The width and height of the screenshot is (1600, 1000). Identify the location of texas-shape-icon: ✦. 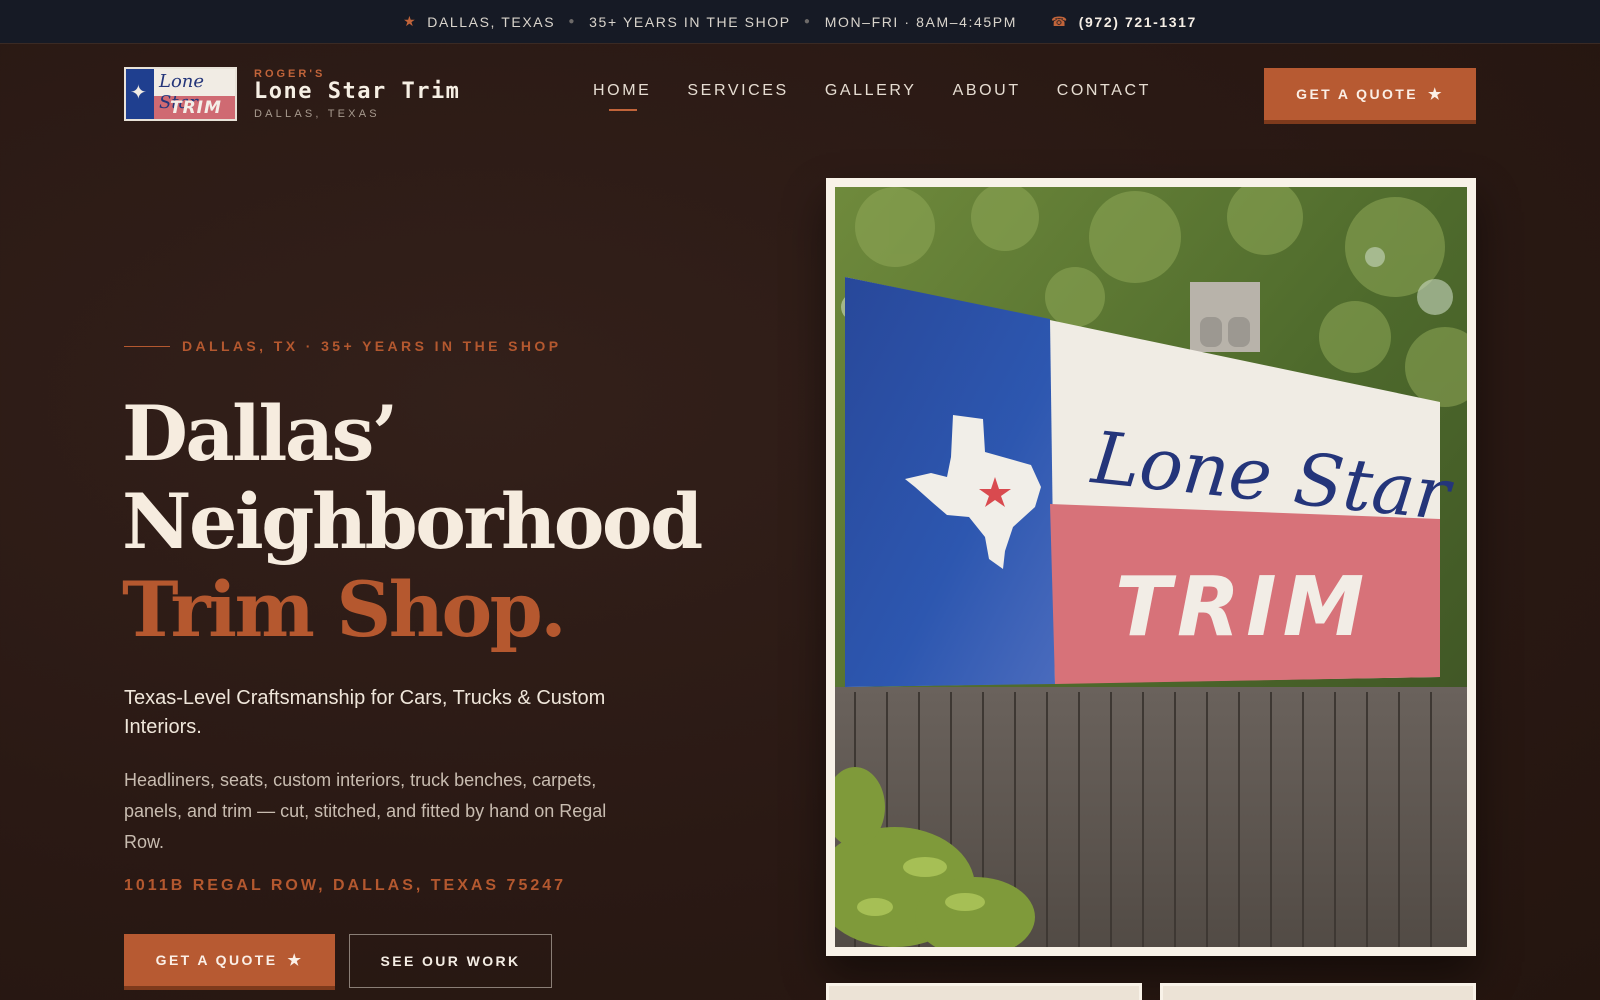
(138, 93).